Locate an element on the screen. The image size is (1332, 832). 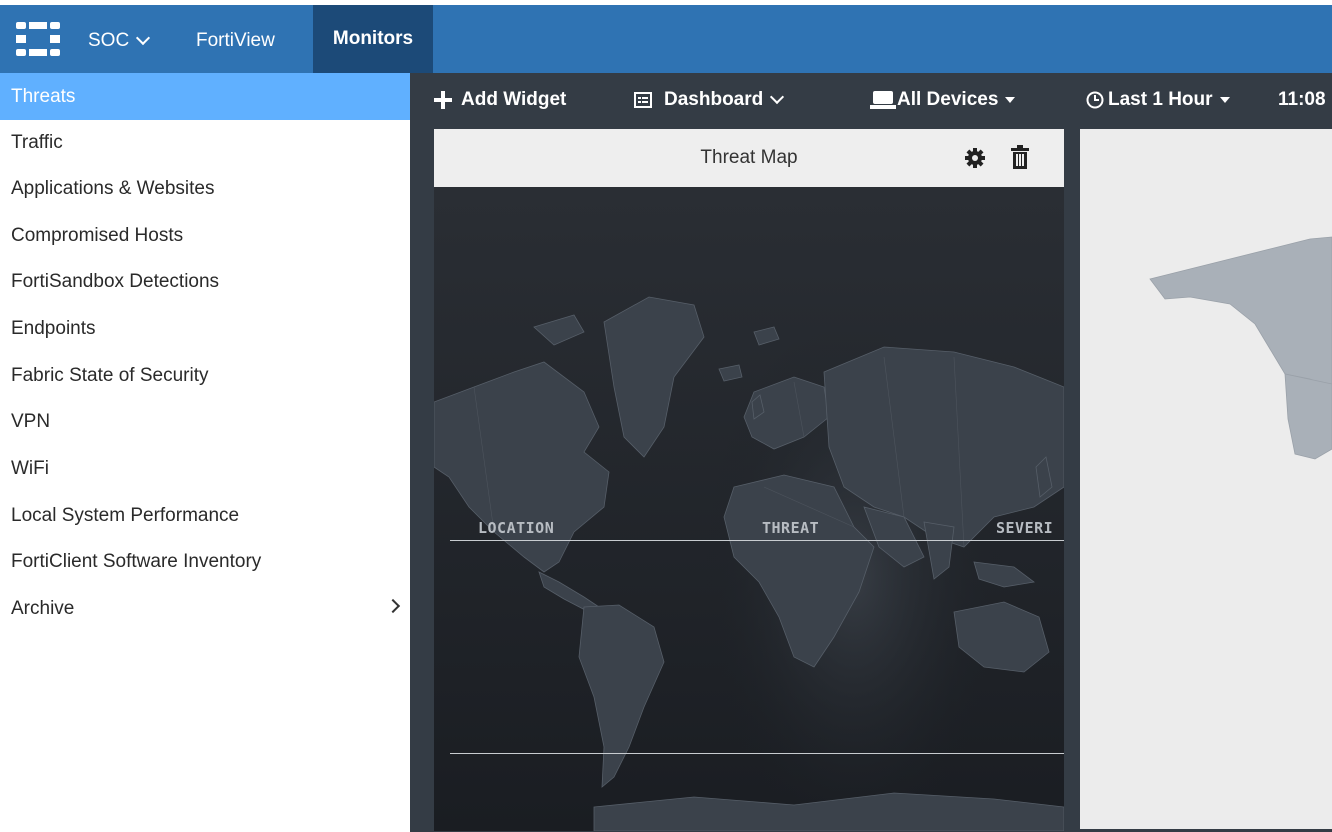
sidebar-item-label: Fabric State of Security is located at coordinates (110, 375).